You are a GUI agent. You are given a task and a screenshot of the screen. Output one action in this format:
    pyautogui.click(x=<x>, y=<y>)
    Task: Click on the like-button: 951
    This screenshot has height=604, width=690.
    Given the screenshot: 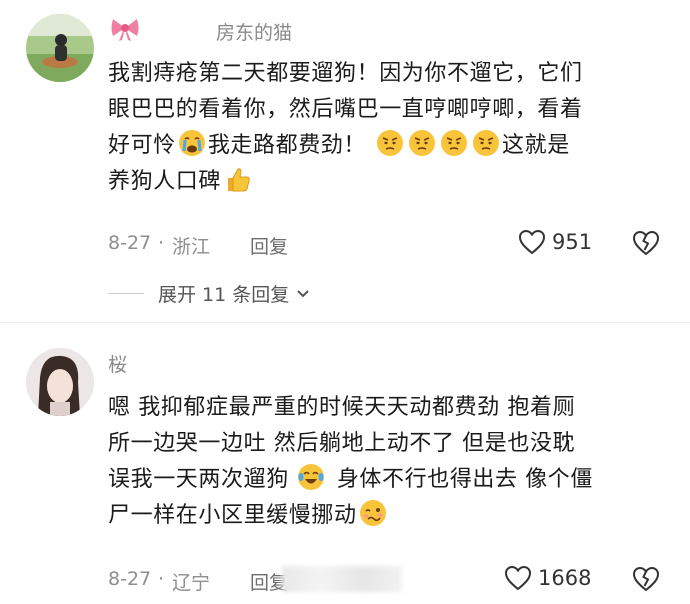 What is the action you would take?
    pyautogui.click(x=555, y=242)
    